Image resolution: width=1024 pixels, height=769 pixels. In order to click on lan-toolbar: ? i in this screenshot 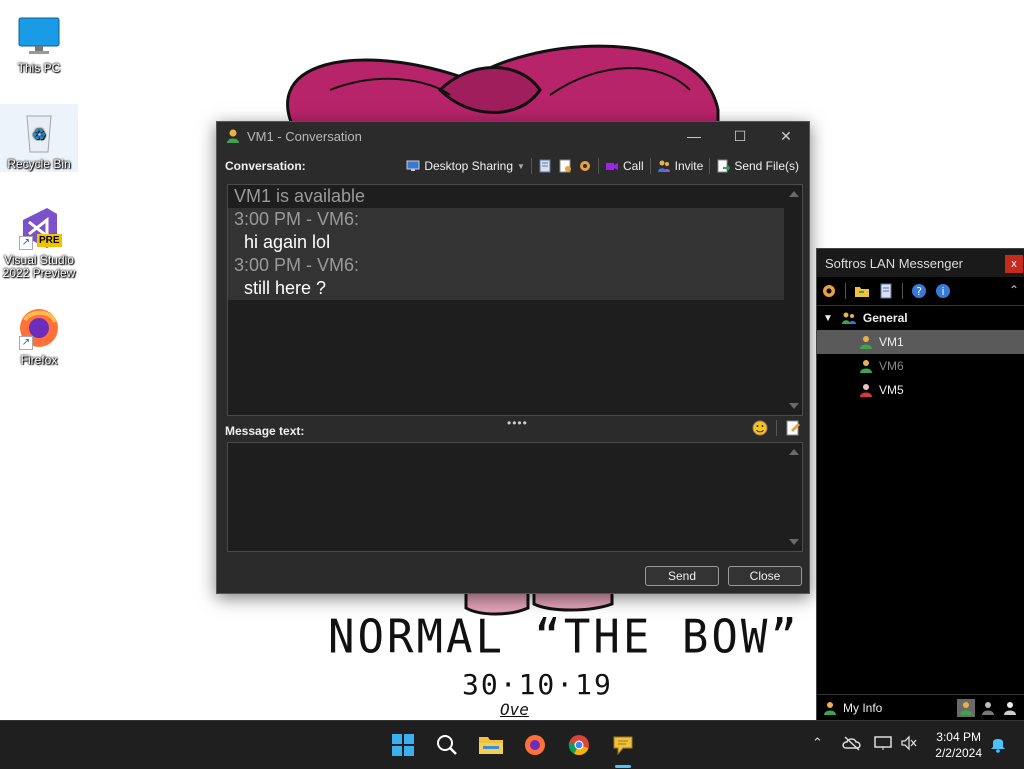, I will do `click(920, 291)`.